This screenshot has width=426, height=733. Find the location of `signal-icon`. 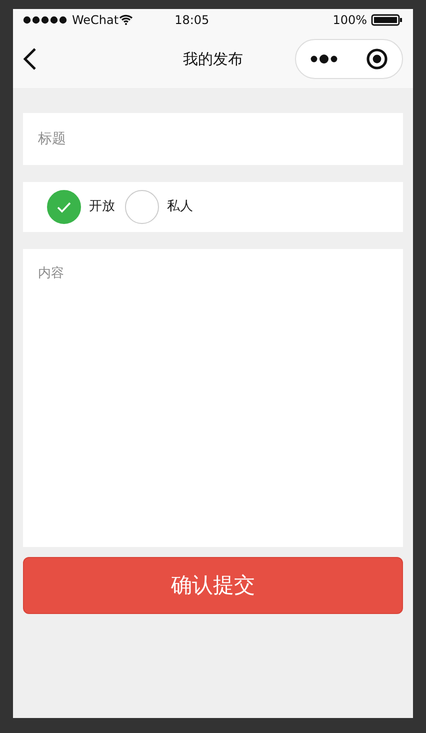

signal-icon is located at coordinates (45, 20).